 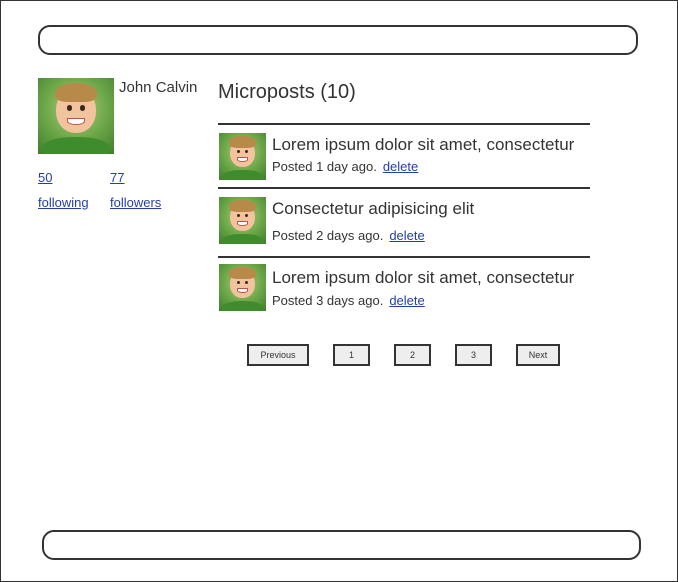 What do you see at coordinates (278, 355) in the screenshot?
I see `pagination-previous-button: Previous` at bounding box center [278, 355].